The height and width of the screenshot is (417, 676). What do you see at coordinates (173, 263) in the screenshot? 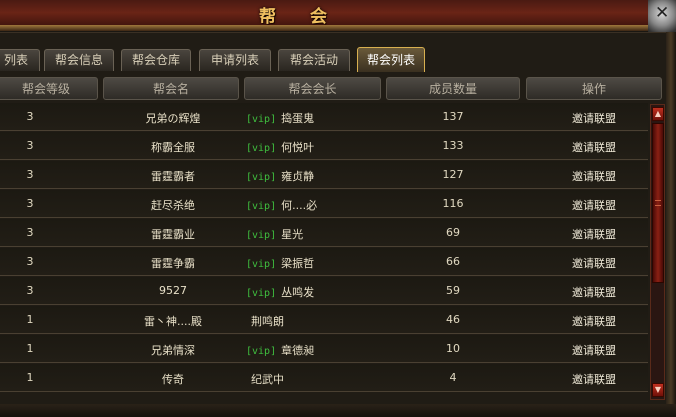
I see `guild-name: 雷霆争霸` at bounding box center [173, 263].